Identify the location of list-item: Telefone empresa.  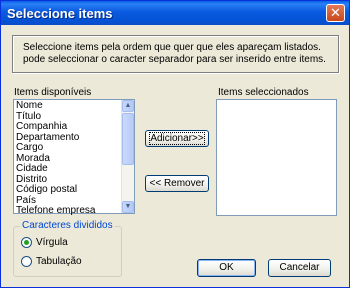
(55, 211).